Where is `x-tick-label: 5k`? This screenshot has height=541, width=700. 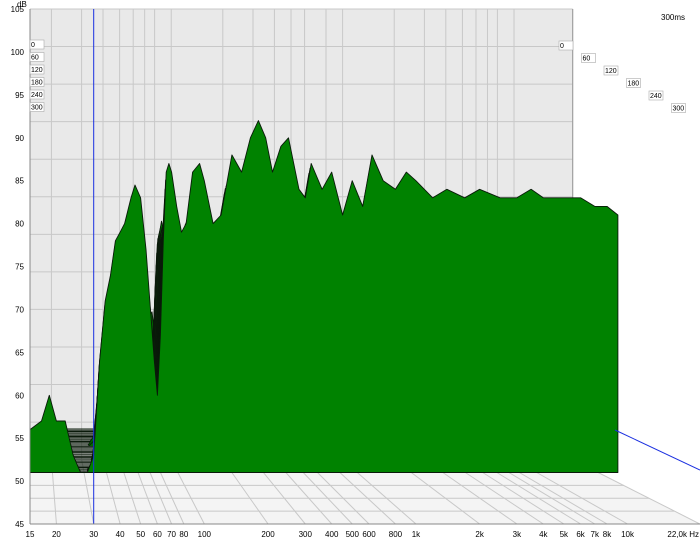
x-tick-label: 5k is located at coordinates (564, 534).